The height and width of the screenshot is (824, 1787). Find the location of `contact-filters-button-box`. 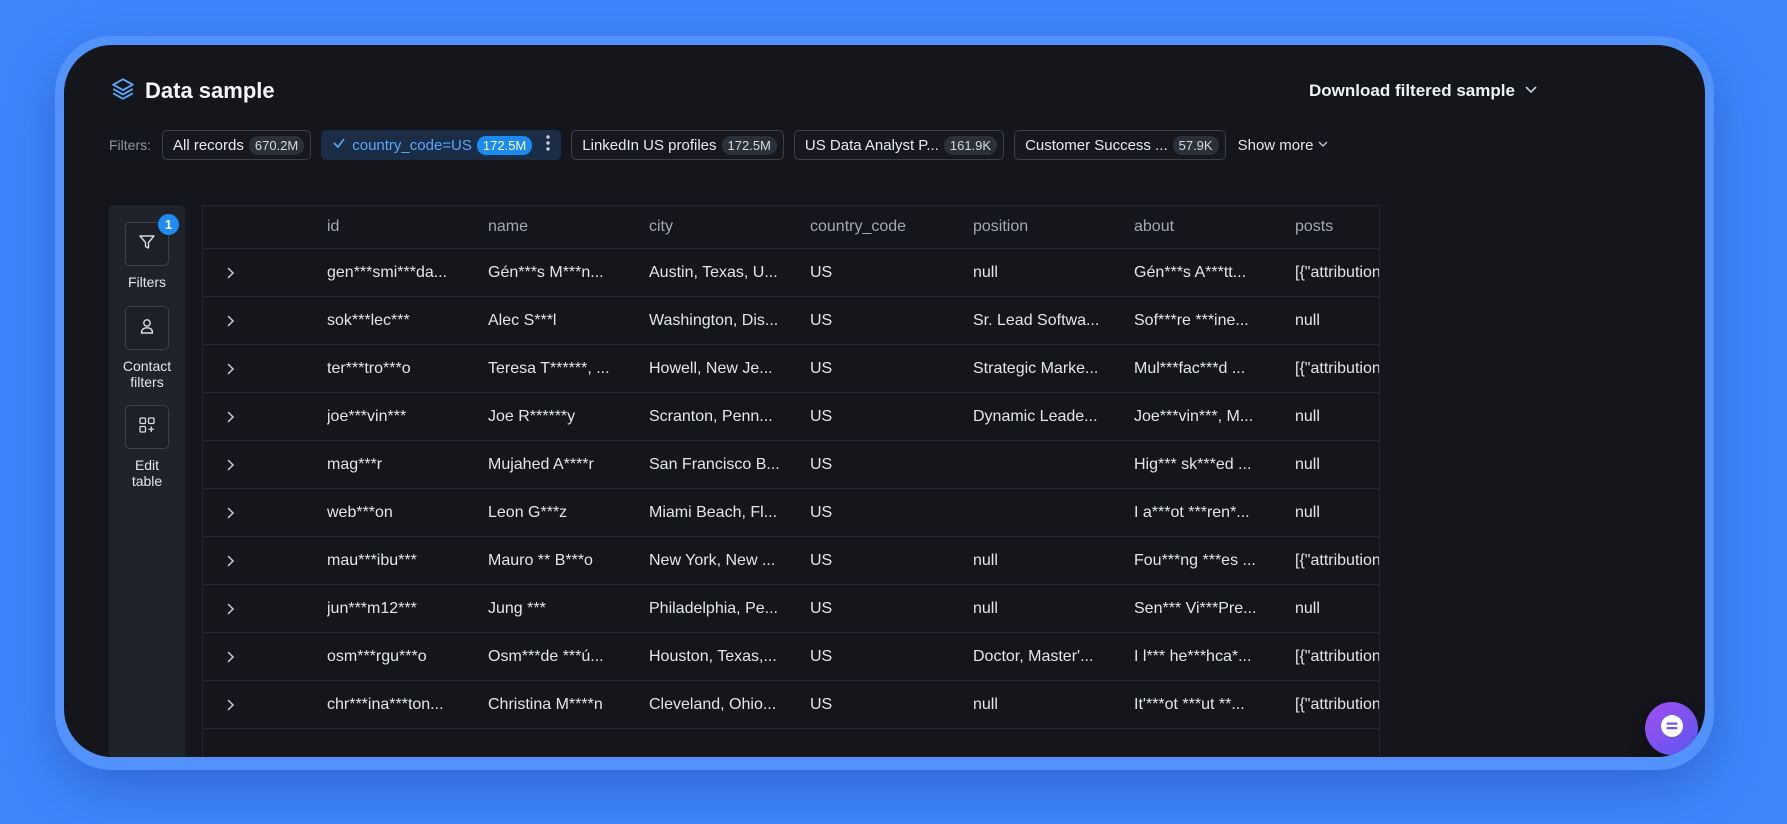

contact-filters-button-box is located at coordinates (147, 328).